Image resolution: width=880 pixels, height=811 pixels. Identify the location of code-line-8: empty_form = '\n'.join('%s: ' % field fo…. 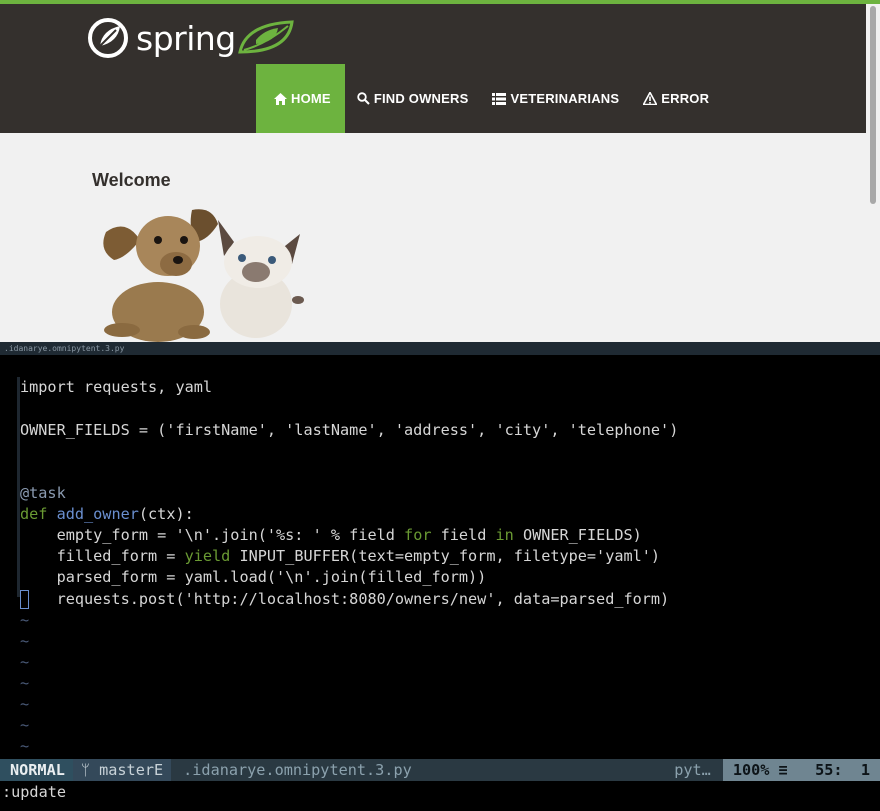
(331, 535).